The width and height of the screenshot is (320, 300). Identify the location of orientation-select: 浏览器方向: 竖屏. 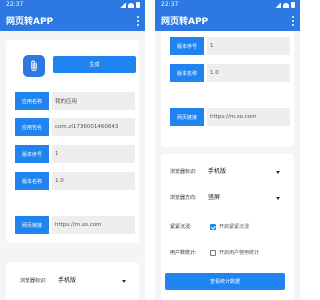
(227, 198).